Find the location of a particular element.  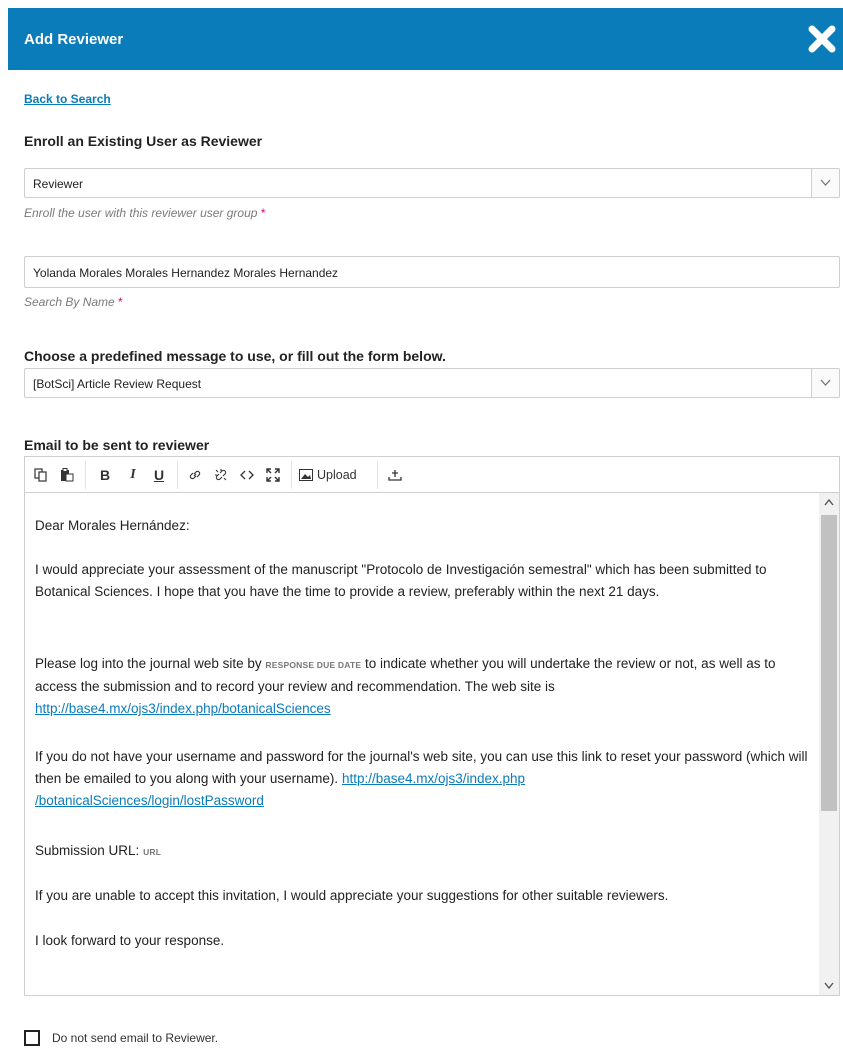

search-by-name-hint: Search By Name * is located at coordinates (73, 302).